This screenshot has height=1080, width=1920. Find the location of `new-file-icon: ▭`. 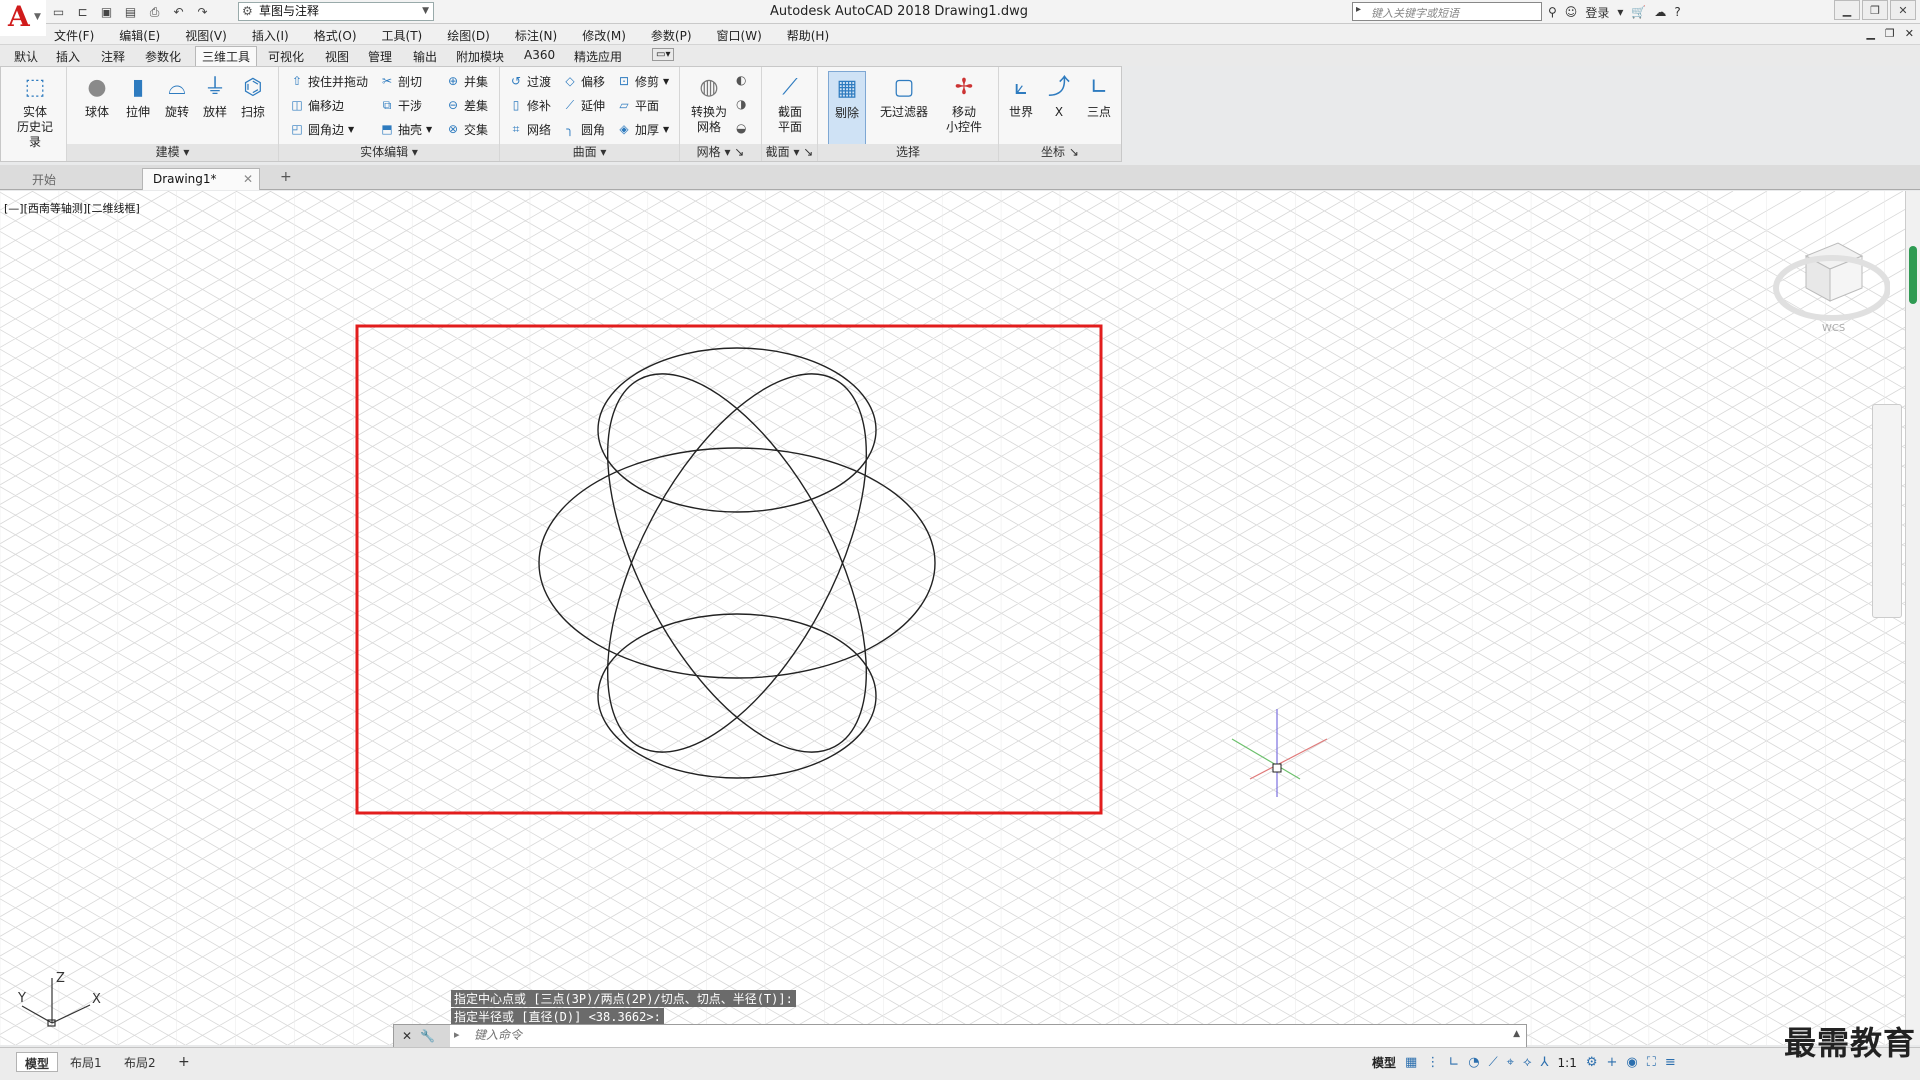

new-file-icon: ▭ is located at coordinates (58, 12).